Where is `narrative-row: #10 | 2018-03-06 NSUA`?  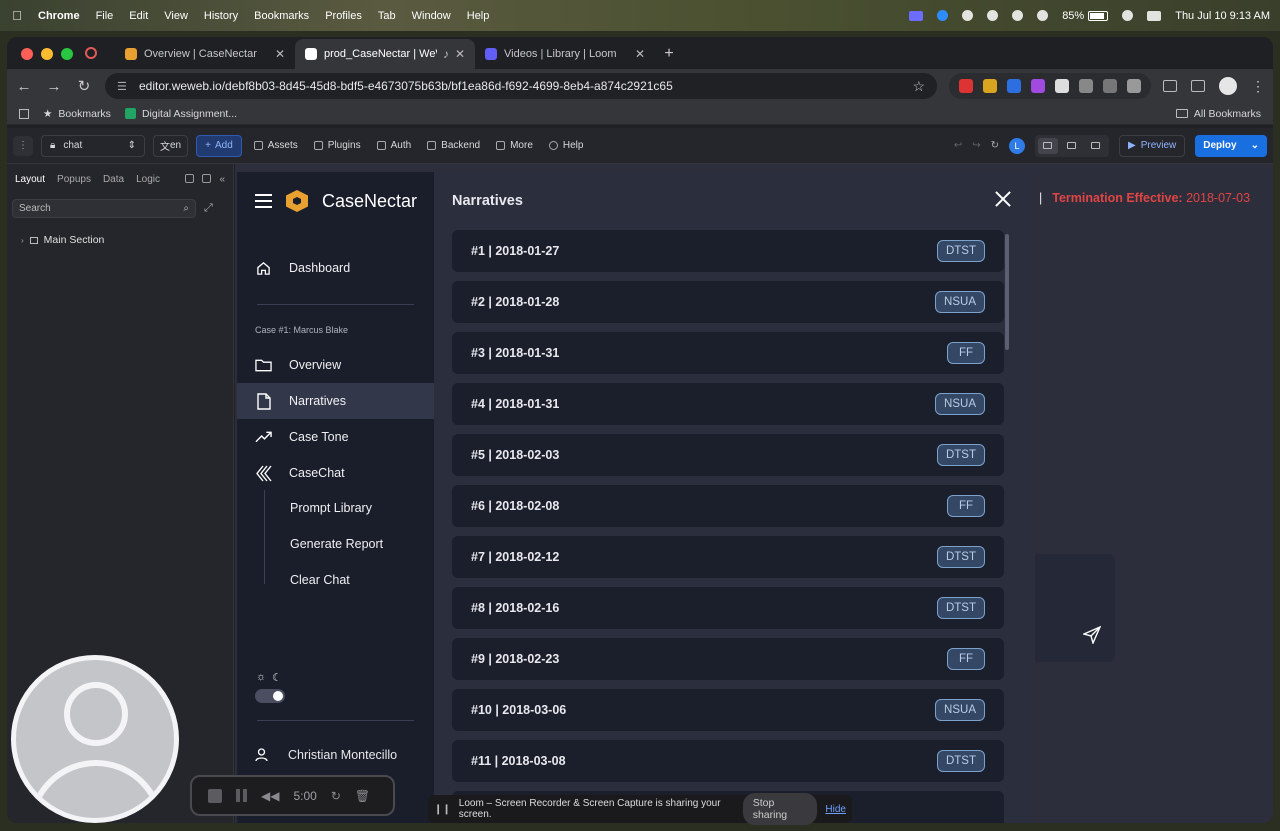
narrative-row: #10 | 2018-03-06 NSUA is located at coordinates (728, 710).